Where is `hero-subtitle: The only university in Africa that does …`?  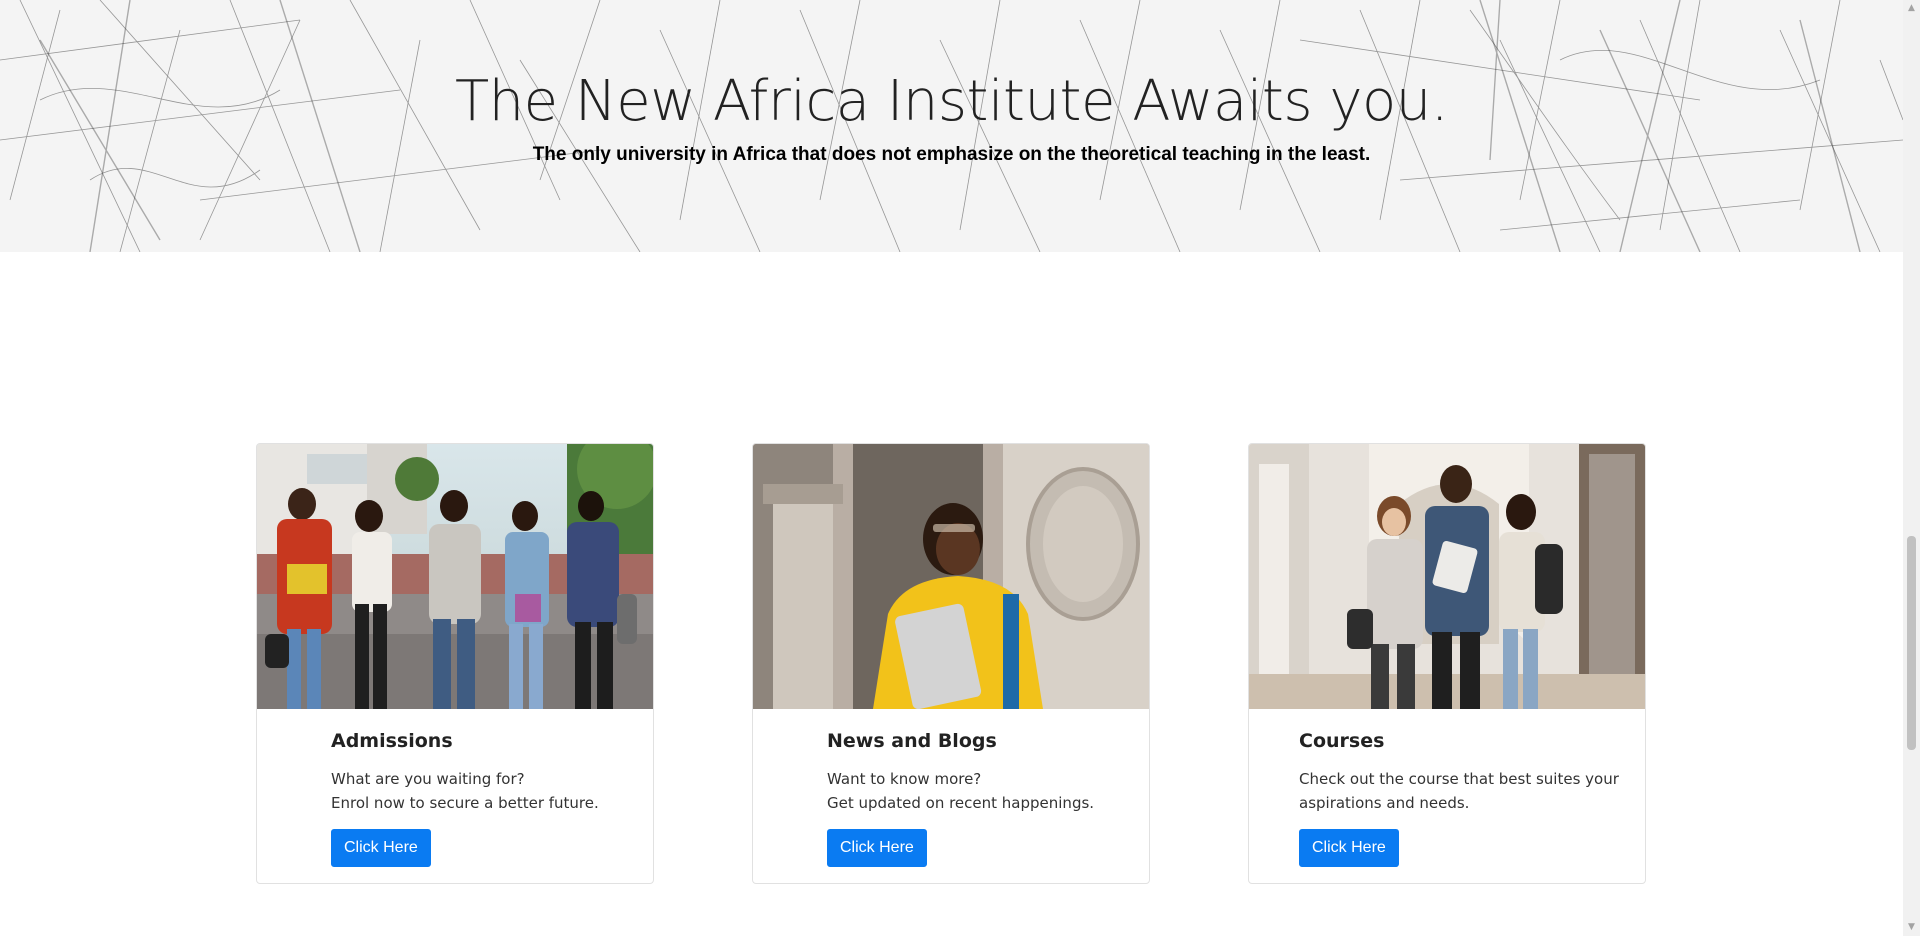
hero-subtitle: The only university in Africa that does … is located at coordinates (951, 154).